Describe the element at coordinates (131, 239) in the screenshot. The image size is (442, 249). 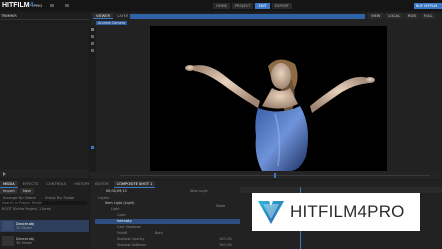
I see `layer-row-label: Shadow Opacity` at that location.